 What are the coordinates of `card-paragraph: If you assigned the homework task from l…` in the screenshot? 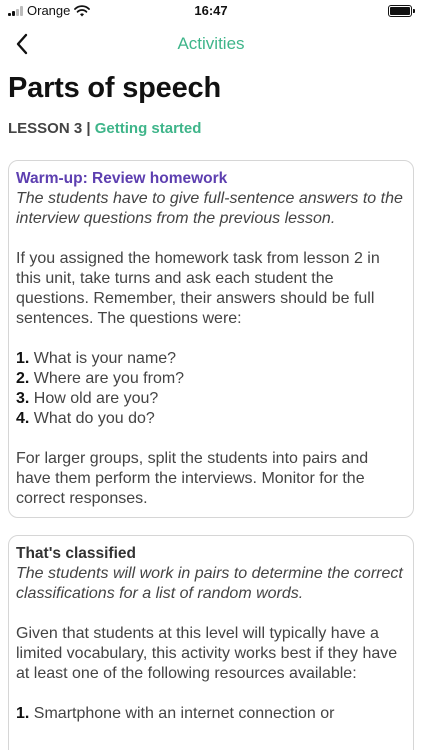 It's located at (198, 288).